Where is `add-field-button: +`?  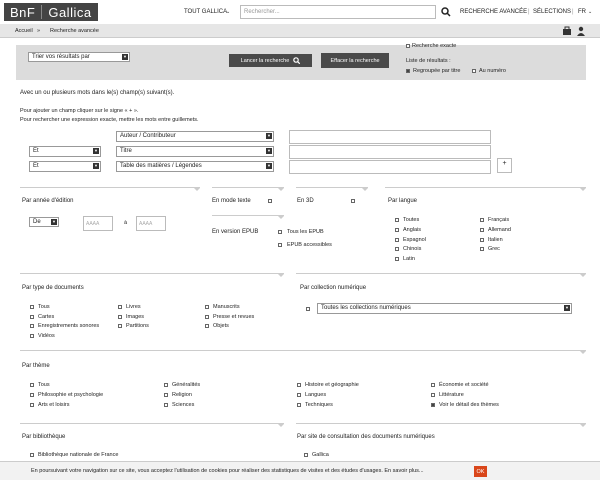 add-field-button: + is located at coordinates (504, 165).